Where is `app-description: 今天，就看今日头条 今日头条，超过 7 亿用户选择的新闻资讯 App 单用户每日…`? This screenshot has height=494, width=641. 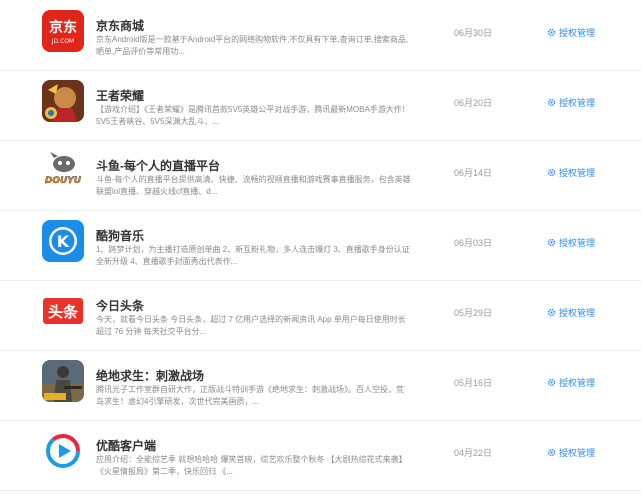
app-description: 今天，就看今日头条 今日头条，超过 7 亿用户选择的新闻资讯 App 单用户每日… is located at coordinates (251, 325).